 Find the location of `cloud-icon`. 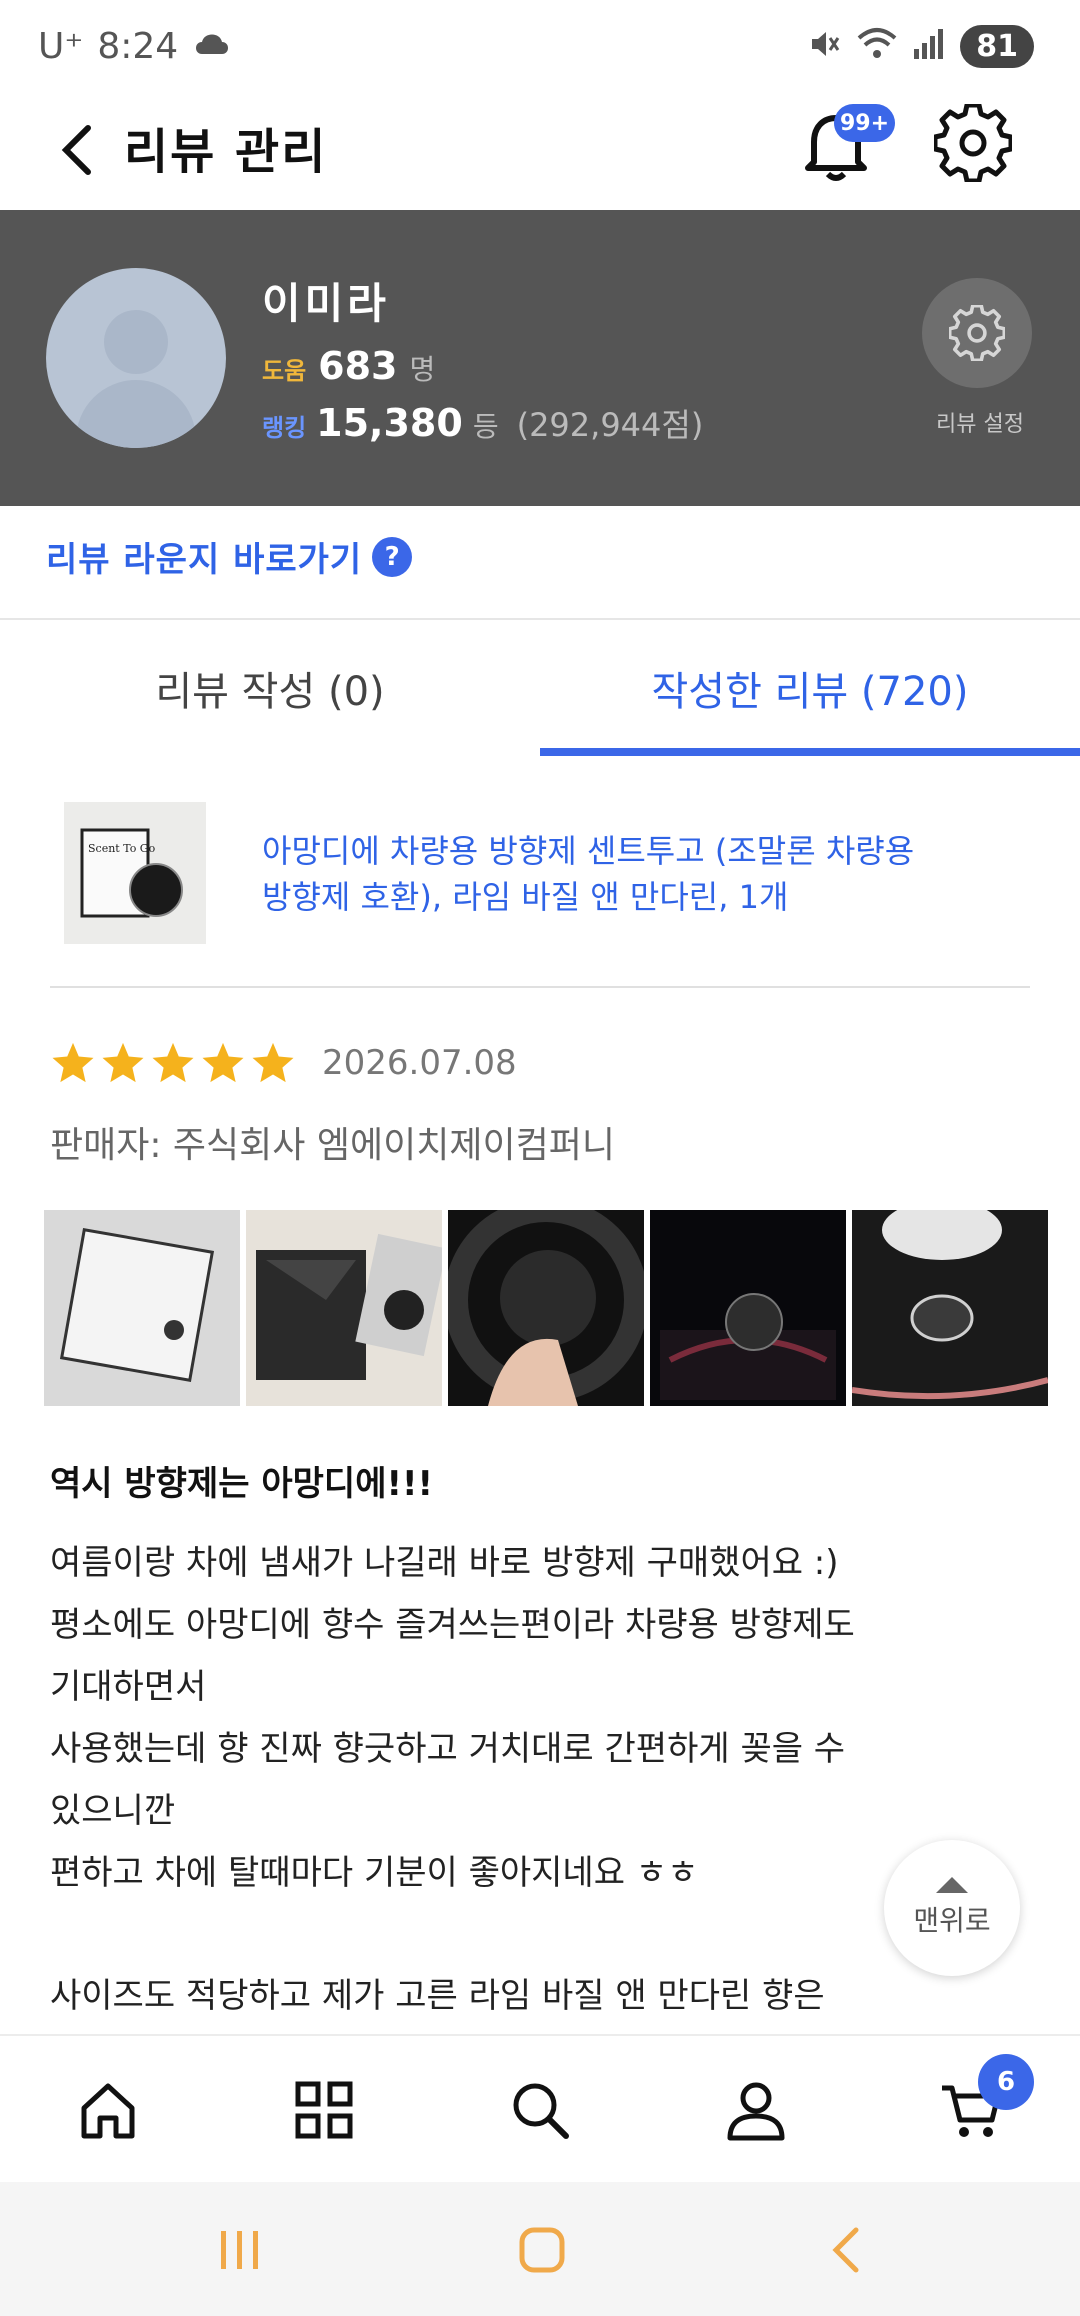

cloud-icon is located at coordinates (212, 46).